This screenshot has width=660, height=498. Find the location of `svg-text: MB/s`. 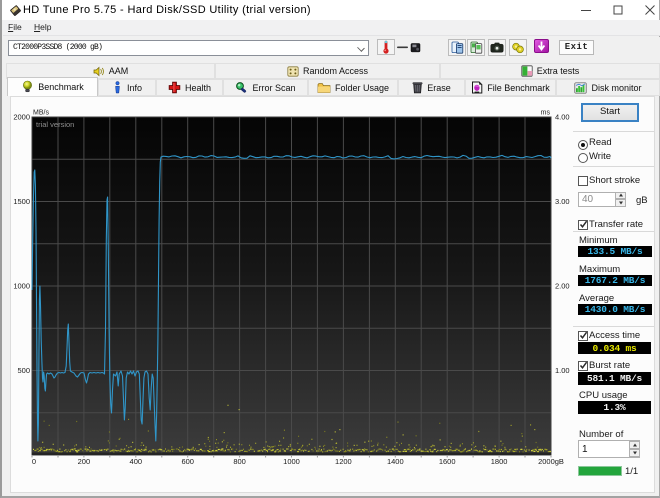

svg-text: MB/s is located at coordinates (41, 113).